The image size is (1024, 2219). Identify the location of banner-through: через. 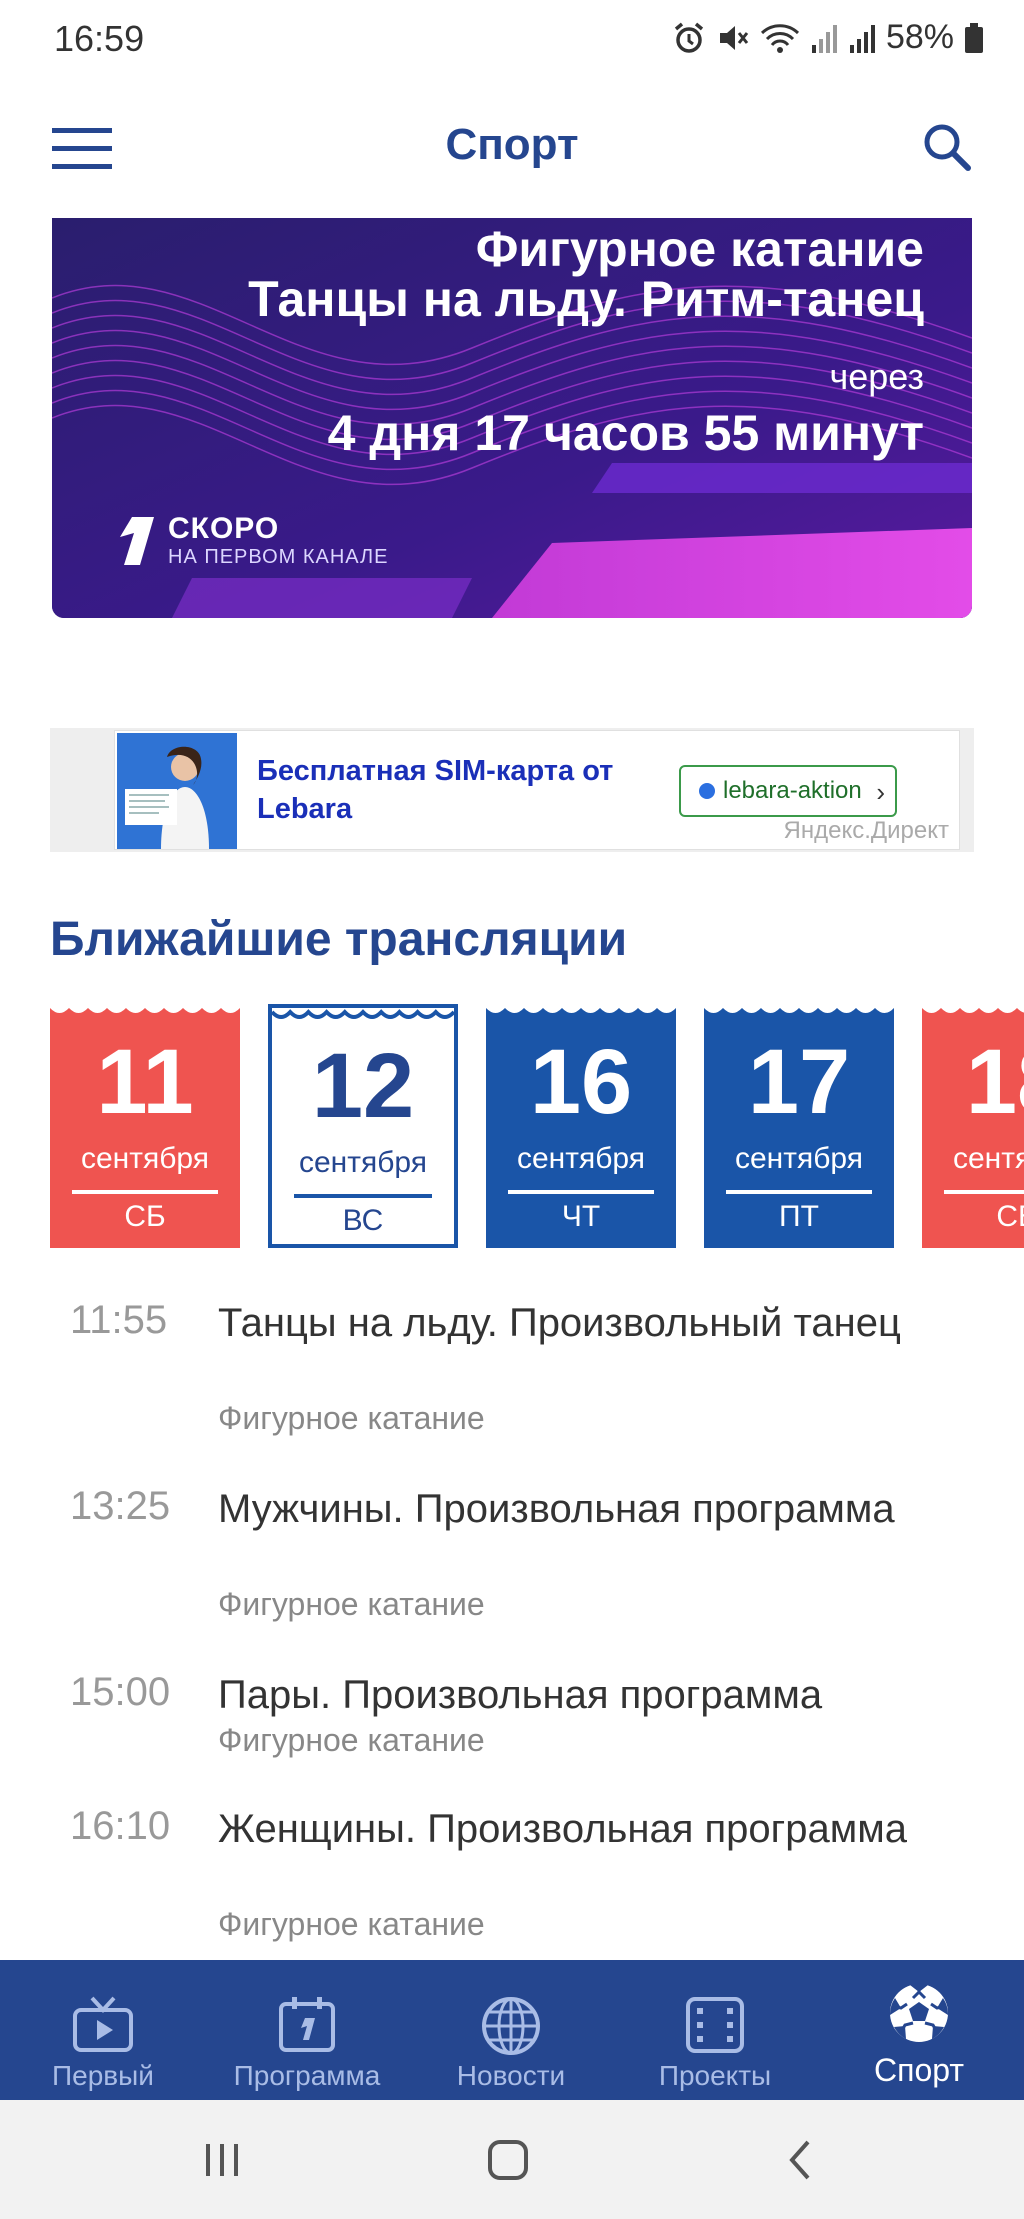
(876, 376).